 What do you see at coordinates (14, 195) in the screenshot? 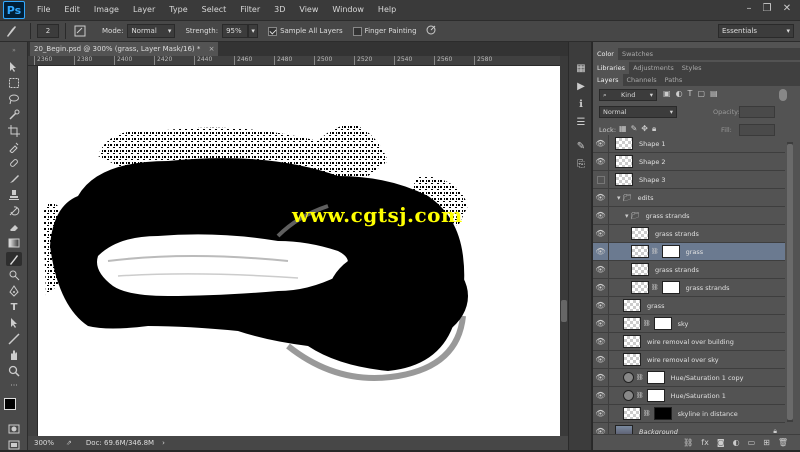
I see `clone-stamp-tool-icon` at bounding box center [14, 195].